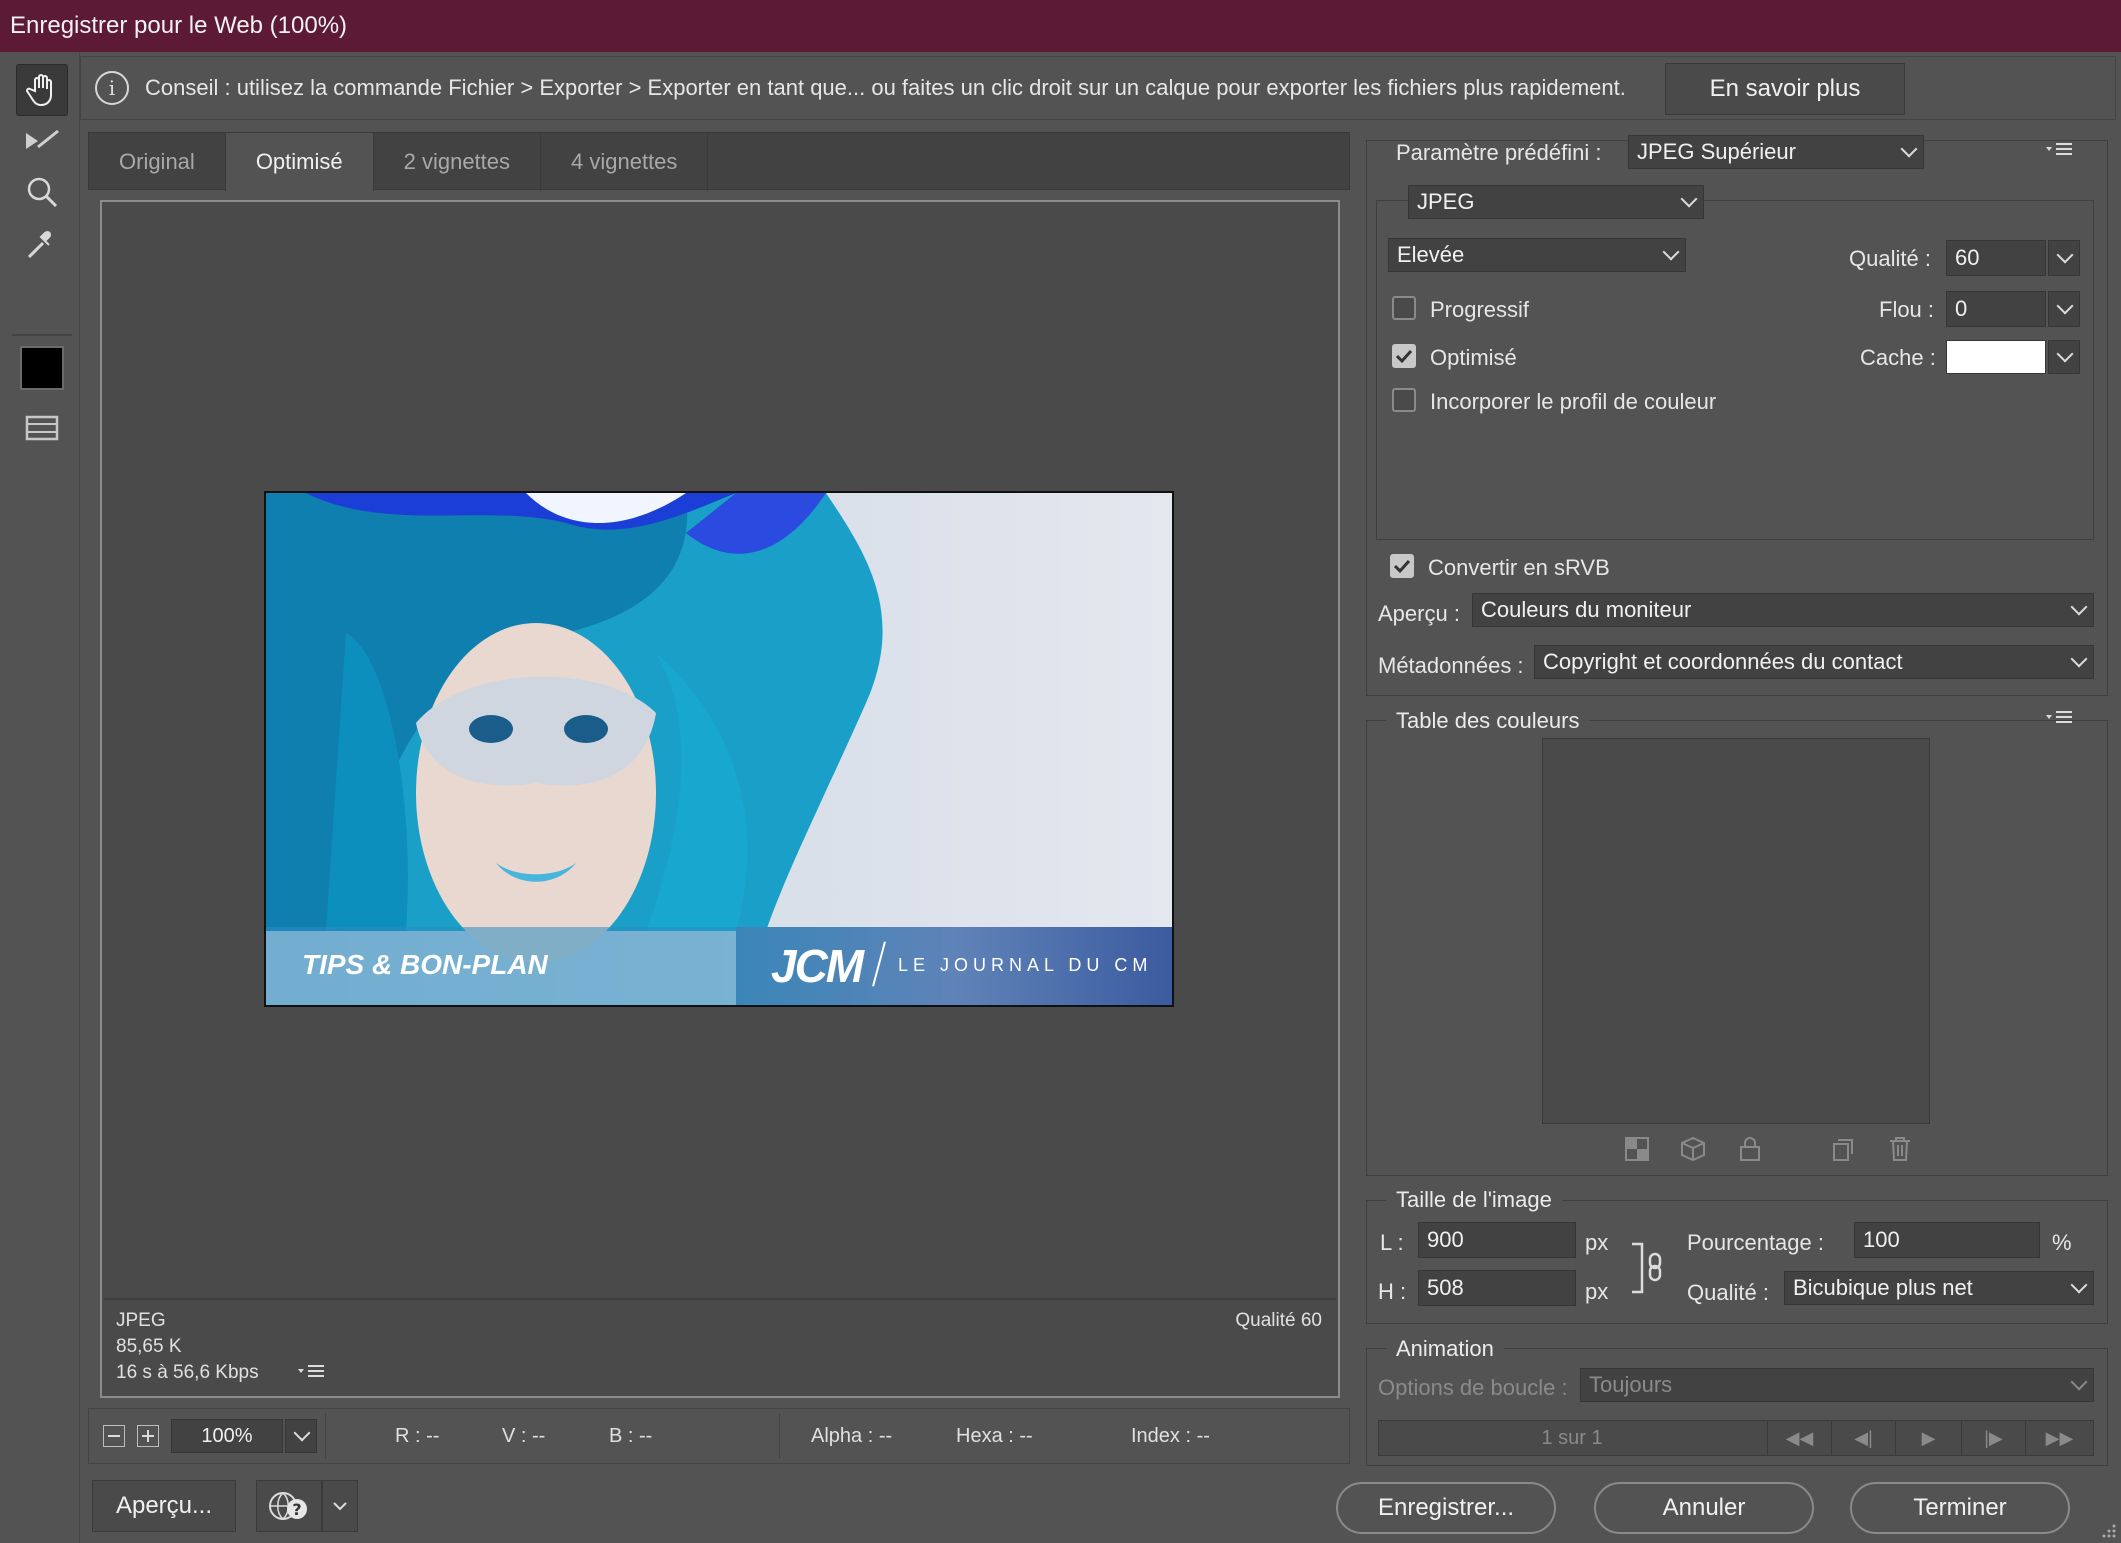 This screenshot has width=2121, height=1543. I want to click on optimized-checkbox, so click(1404, 356).